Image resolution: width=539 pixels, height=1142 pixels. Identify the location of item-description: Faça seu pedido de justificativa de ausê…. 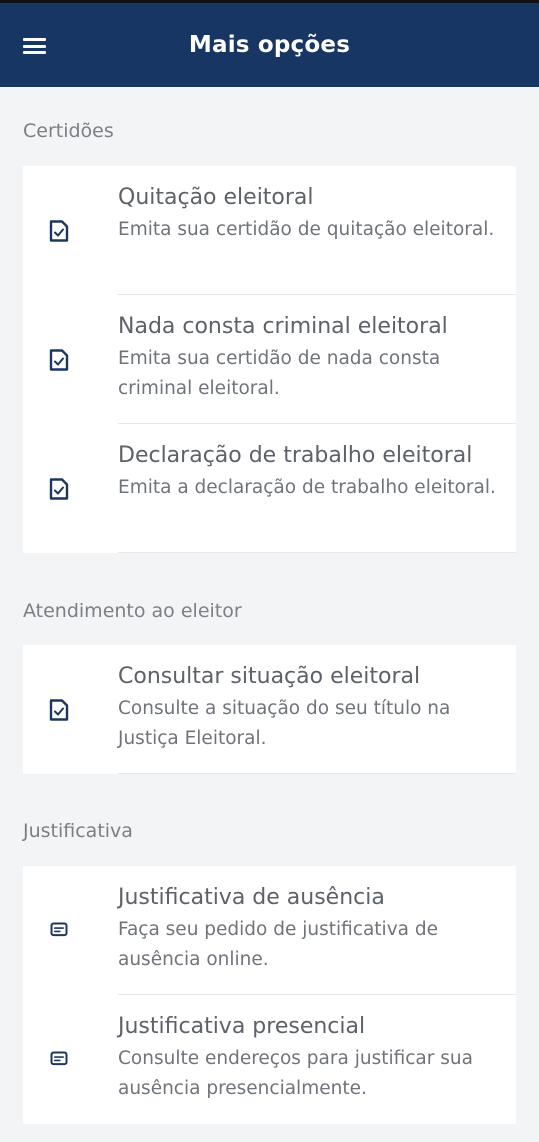
(278, 944).